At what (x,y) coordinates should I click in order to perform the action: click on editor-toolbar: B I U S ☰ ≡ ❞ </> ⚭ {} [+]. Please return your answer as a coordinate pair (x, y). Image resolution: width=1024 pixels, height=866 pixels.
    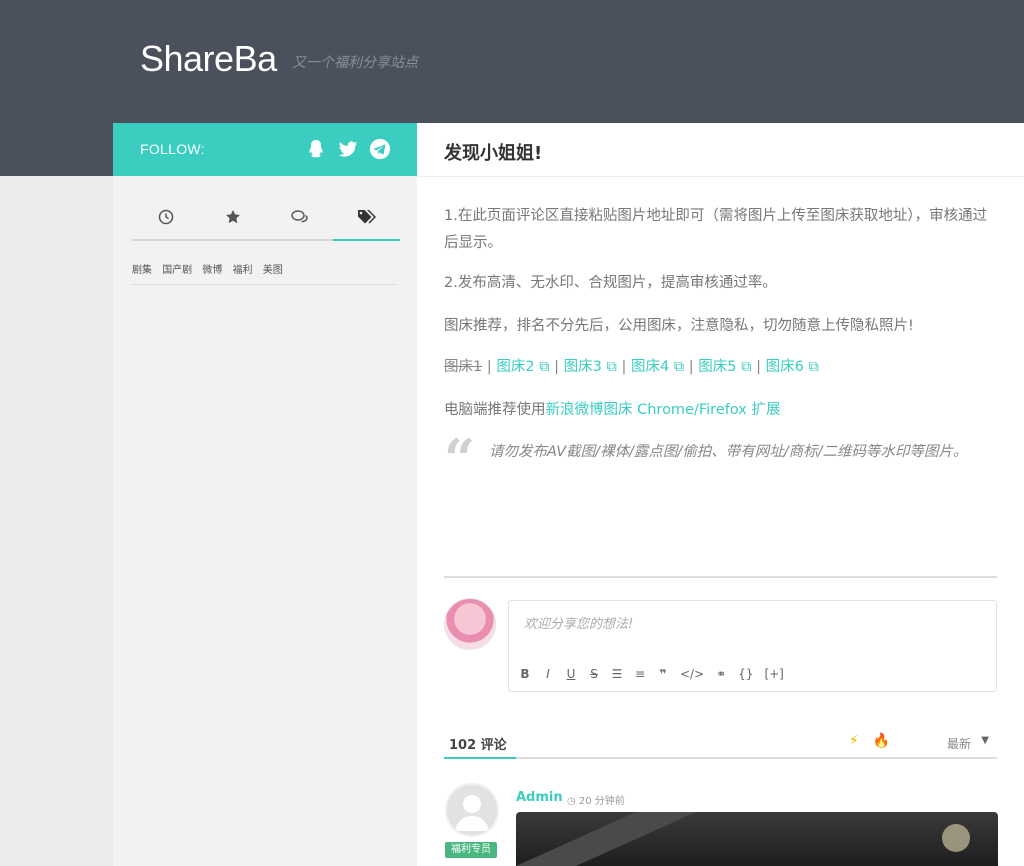
    Looking at the image, I should click on (651, 674).